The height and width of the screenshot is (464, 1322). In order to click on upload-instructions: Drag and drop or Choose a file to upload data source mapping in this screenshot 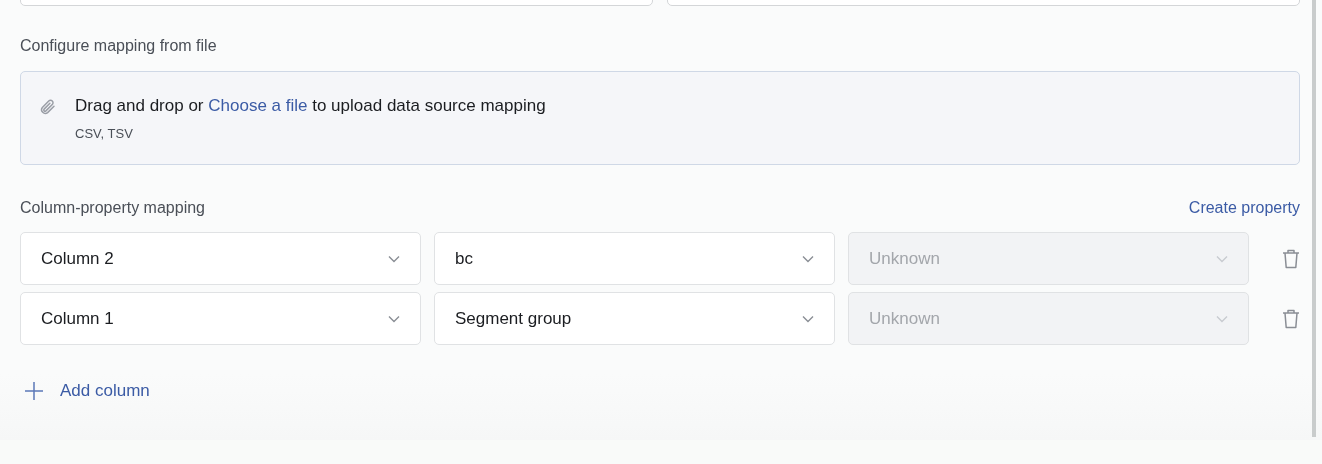, I will do `click(310, 106)`.